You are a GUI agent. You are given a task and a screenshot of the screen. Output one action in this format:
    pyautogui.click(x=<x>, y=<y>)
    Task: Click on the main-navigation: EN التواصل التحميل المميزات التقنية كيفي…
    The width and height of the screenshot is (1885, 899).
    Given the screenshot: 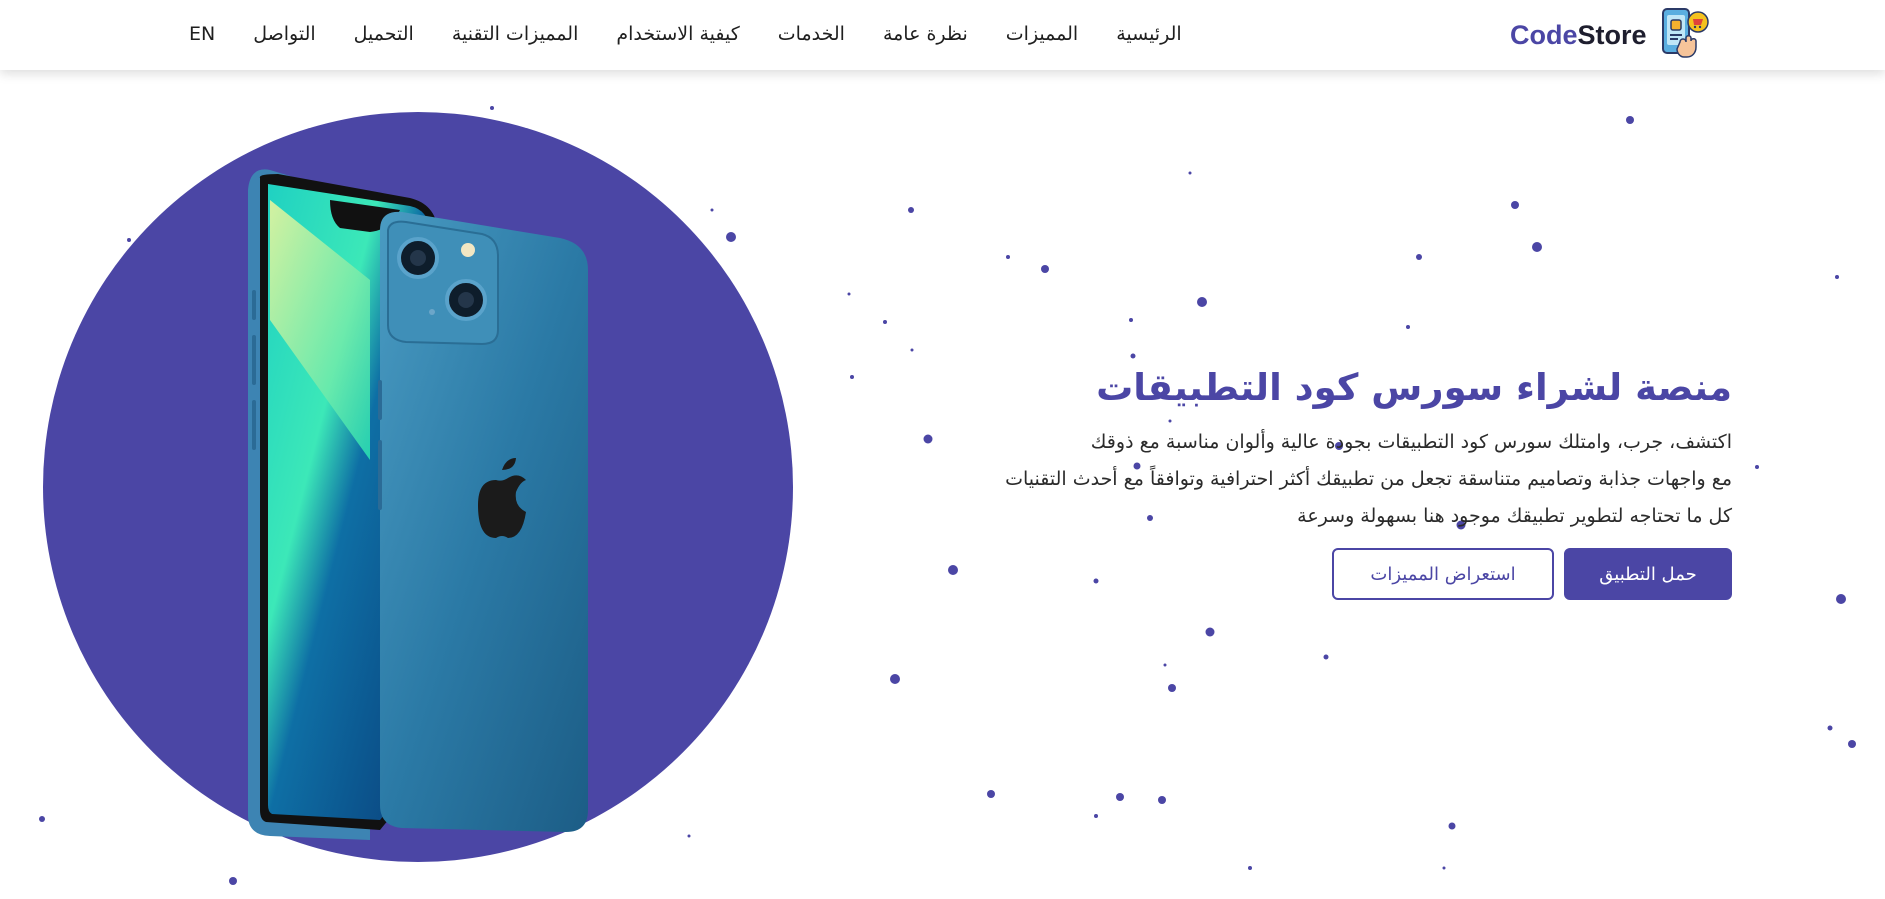 What is the action you would take?
    pyautogui.click(x=685, y=34)
    